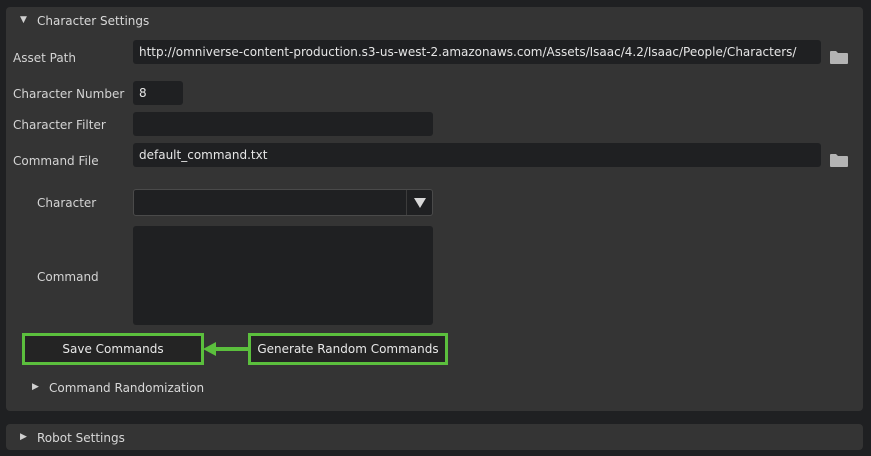  I want to click on character-filter-label: Character Filter, so click(59, 125).